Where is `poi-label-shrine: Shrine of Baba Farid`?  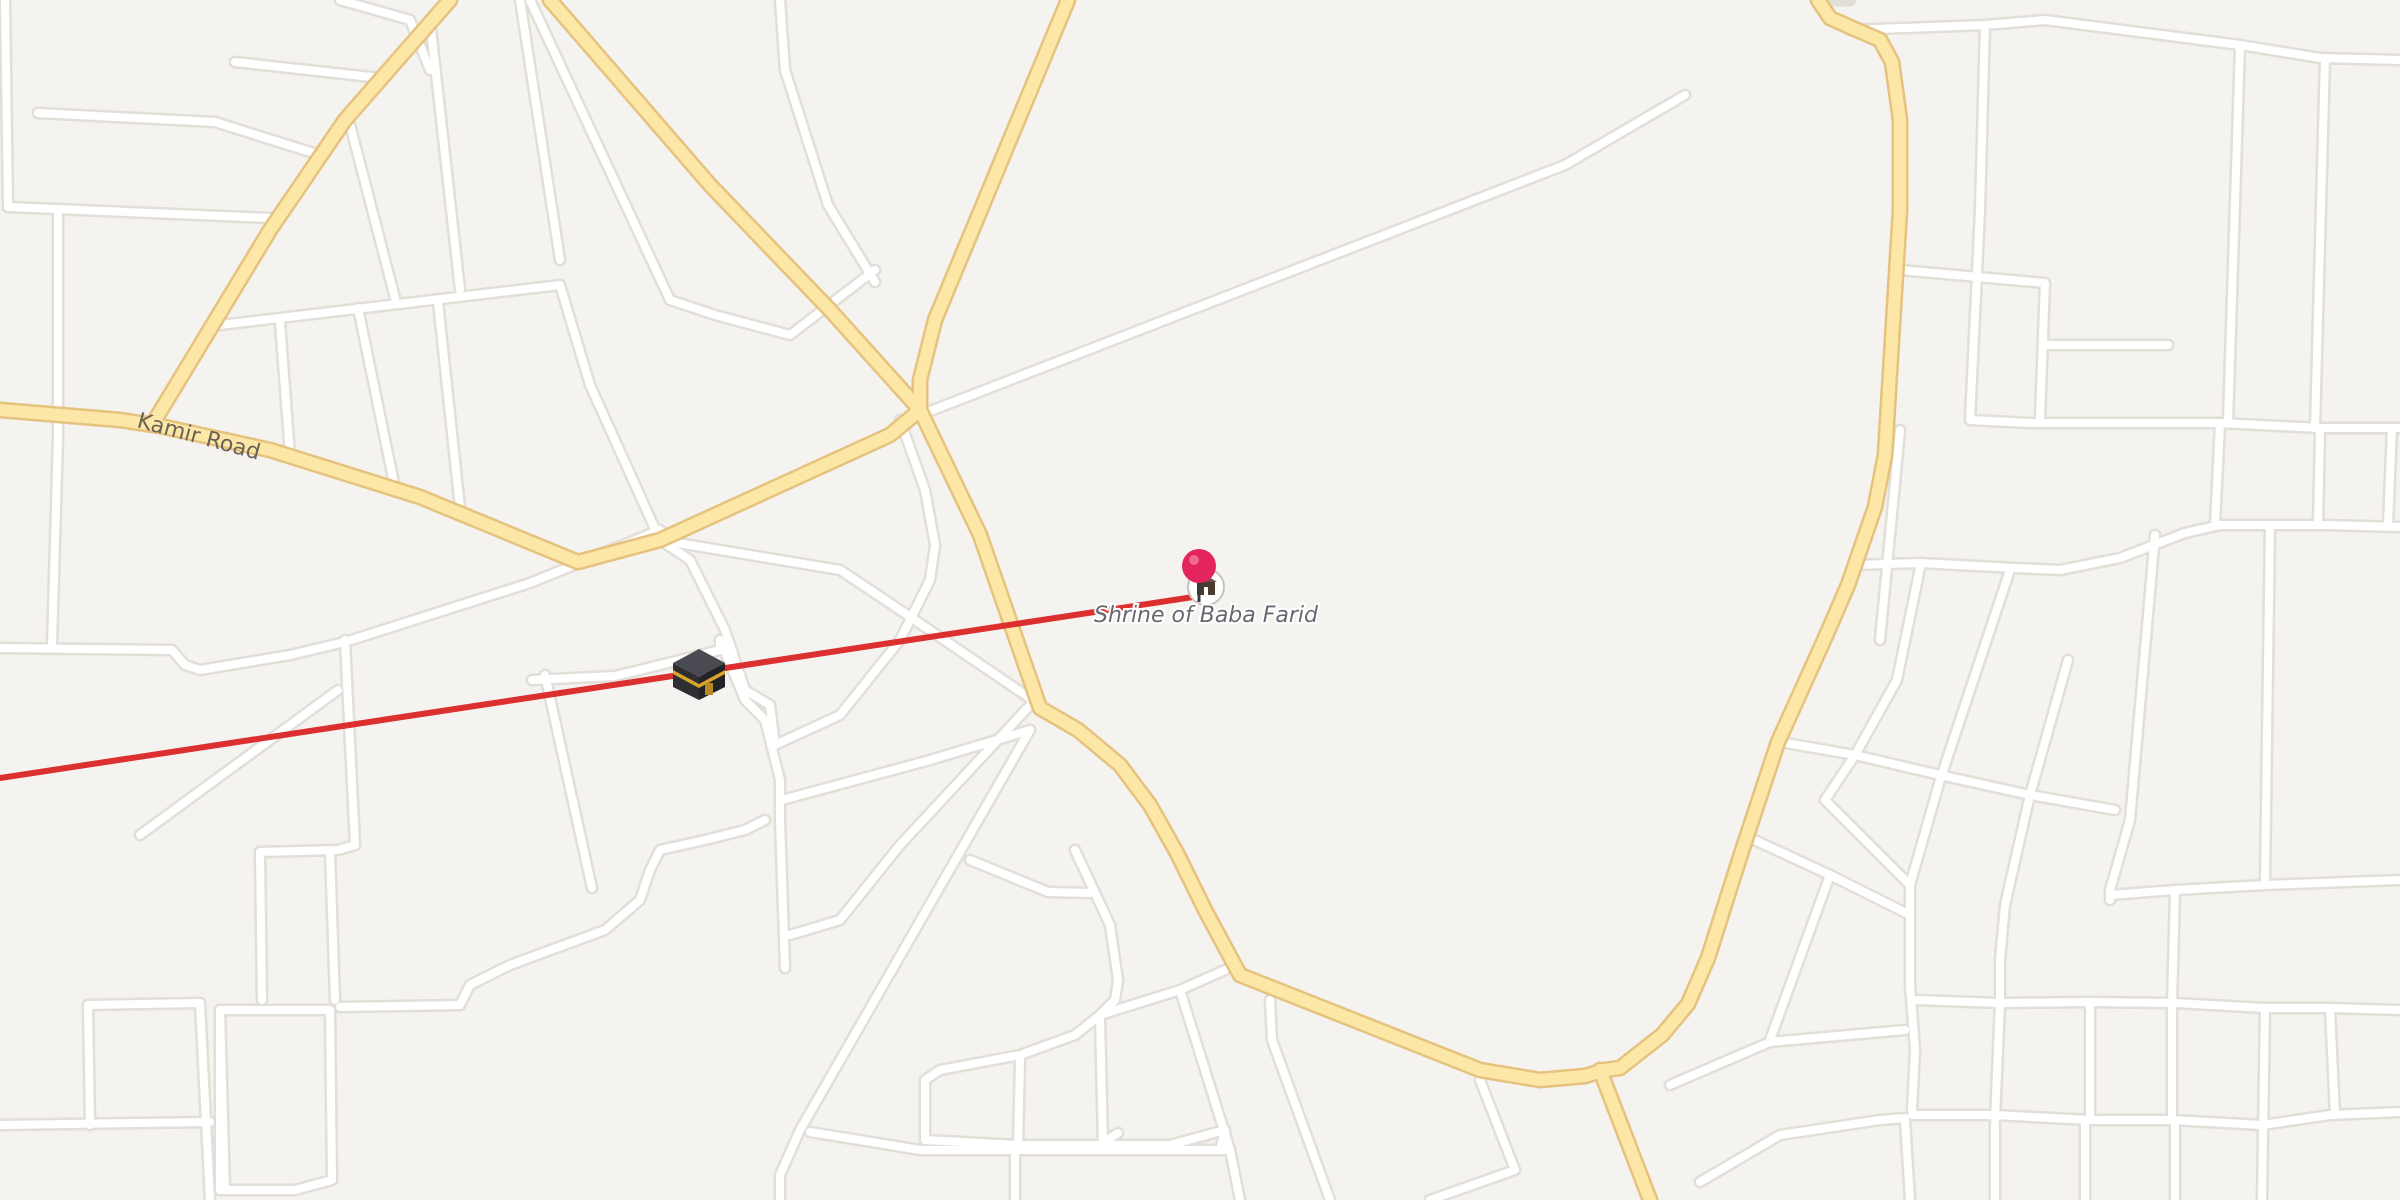 poi-label-shrine: Shrine of Baba Farid is located at coordinates (1206, 615).